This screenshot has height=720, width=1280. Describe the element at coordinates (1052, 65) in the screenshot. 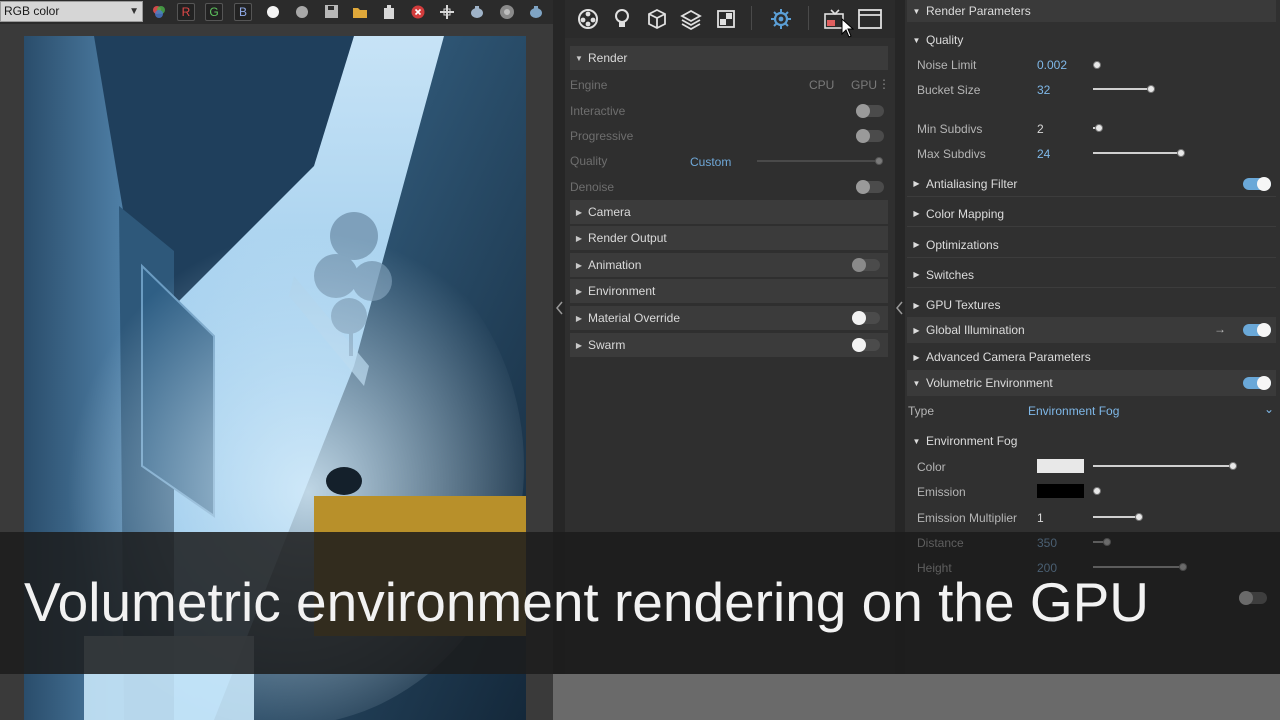

I see `noise-limit-value: 0.002` at that location.